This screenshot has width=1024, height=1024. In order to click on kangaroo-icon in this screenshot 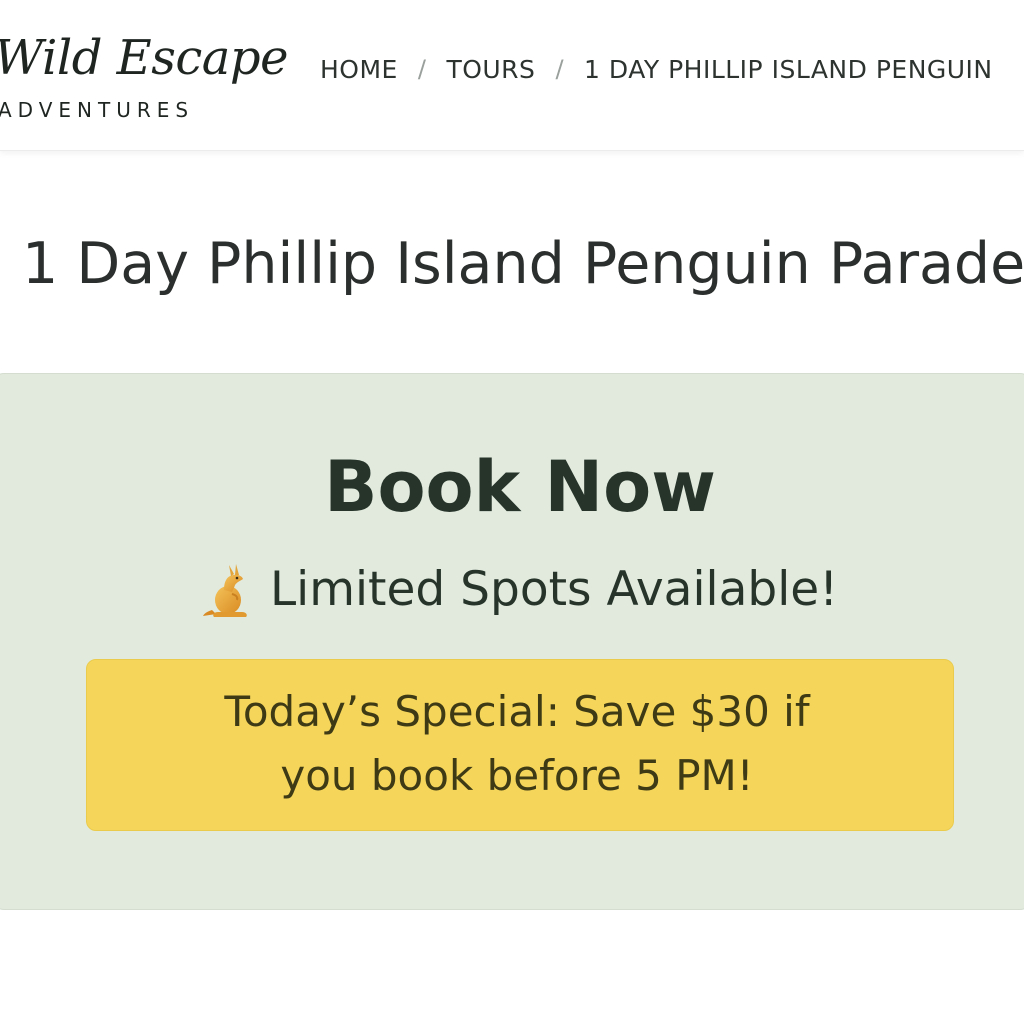, I will do `click(229, 590)`.